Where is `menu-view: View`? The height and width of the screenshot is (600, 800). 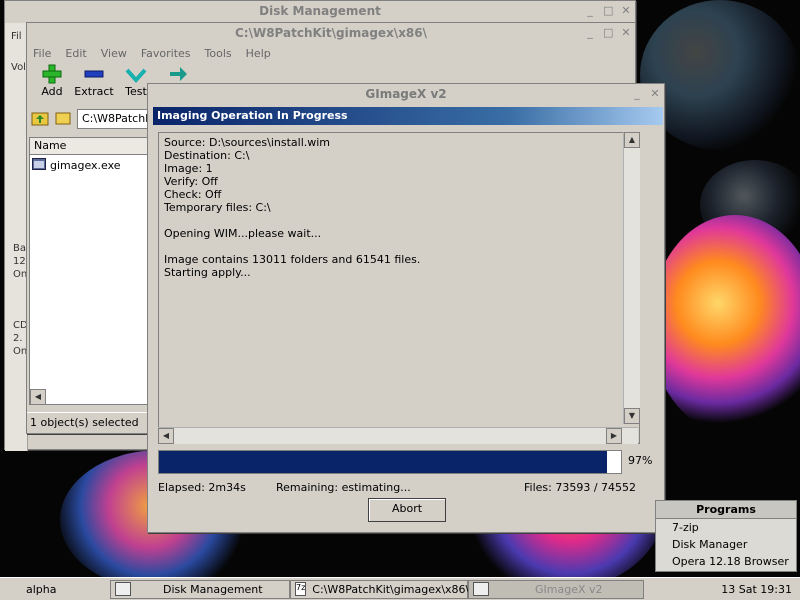 menu-view: View is located at coordinates (114, 53).